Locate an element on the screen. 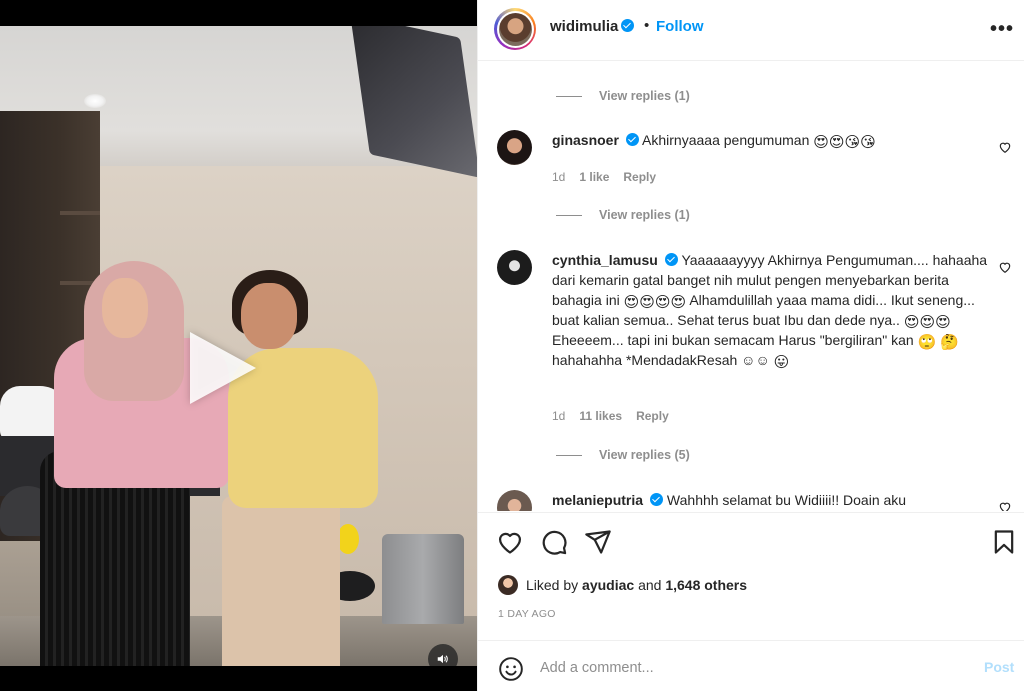  commenter-username: cynthia_lamusu is located at coordinates (605, 260).